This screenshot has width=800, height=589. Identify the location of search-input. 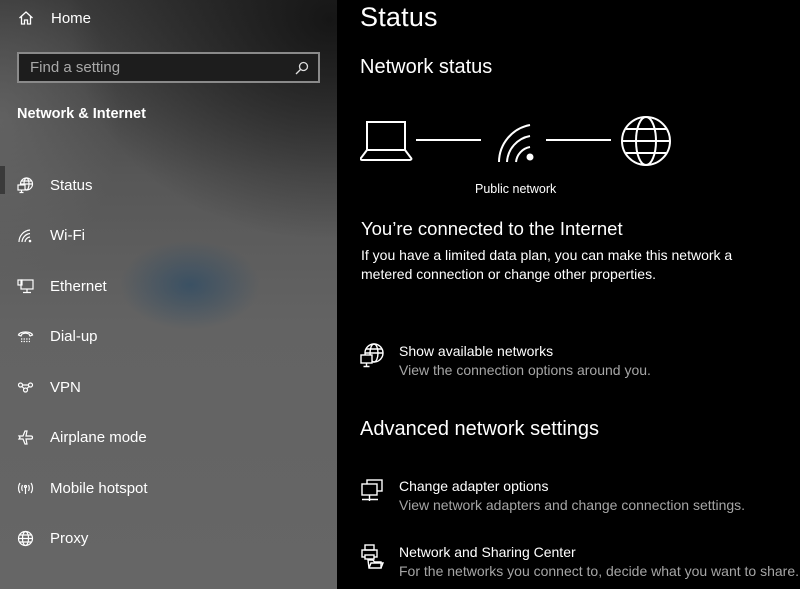
(157, 67).